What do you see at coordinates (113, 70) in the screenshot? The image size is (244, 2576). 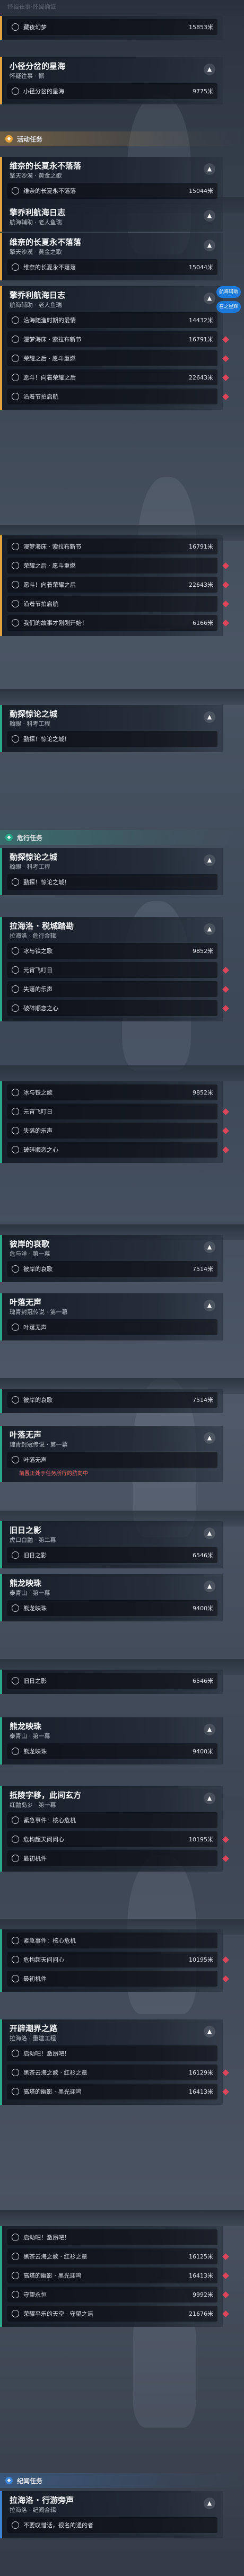 I see `quest-header: 小径分岔的星海 怀疑往事 · 懈 ▲` at bounding box center [113, 70].